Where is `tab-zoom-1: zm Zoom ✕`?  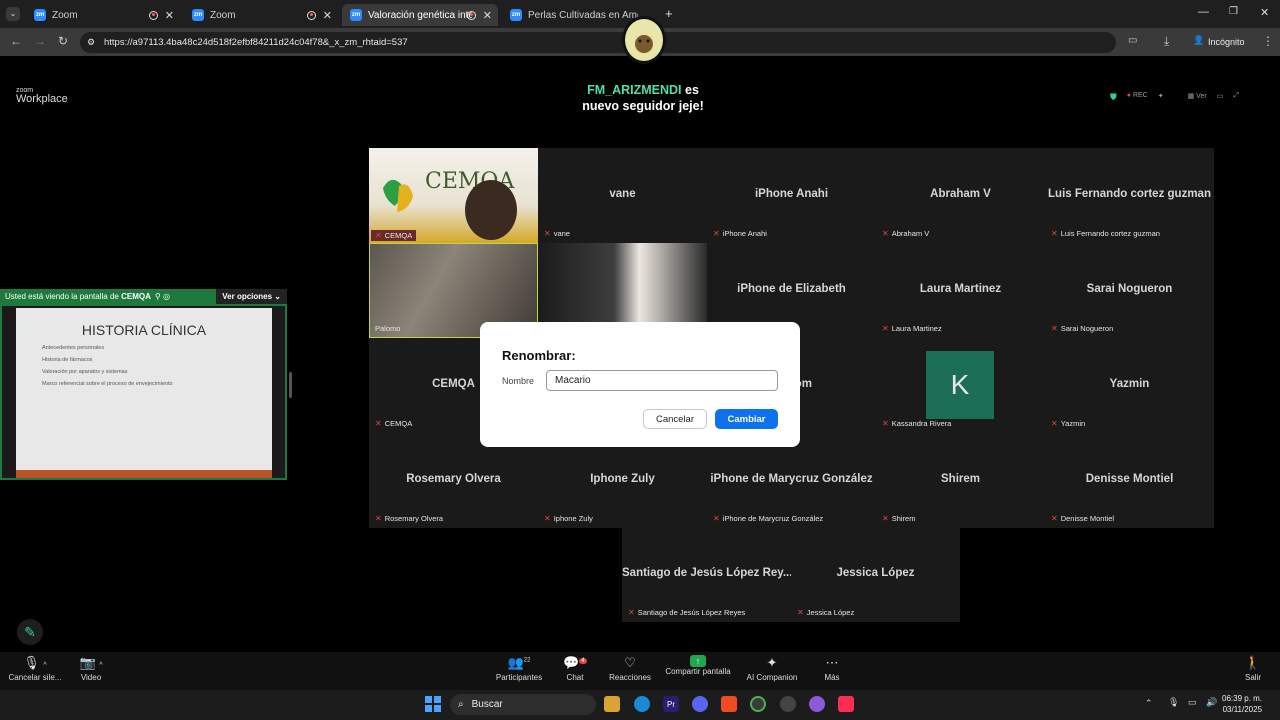 tab-zoom-1: zm Zoom ✕ is located at coordinates (103, 15).